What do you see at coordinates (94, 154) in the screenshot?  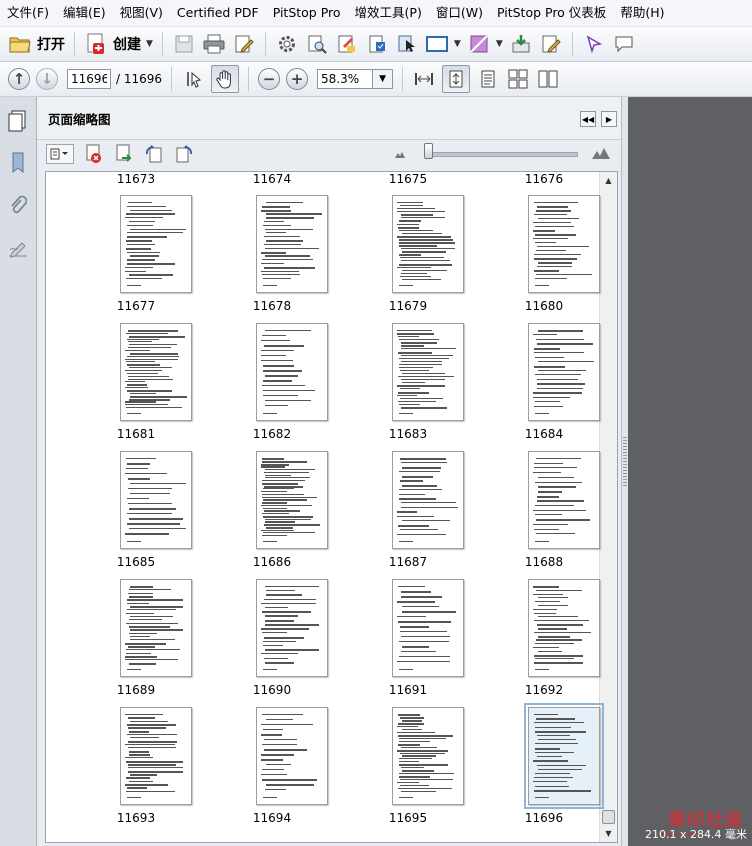 I see `delete-pages-button` at bounding box center [94, 154].